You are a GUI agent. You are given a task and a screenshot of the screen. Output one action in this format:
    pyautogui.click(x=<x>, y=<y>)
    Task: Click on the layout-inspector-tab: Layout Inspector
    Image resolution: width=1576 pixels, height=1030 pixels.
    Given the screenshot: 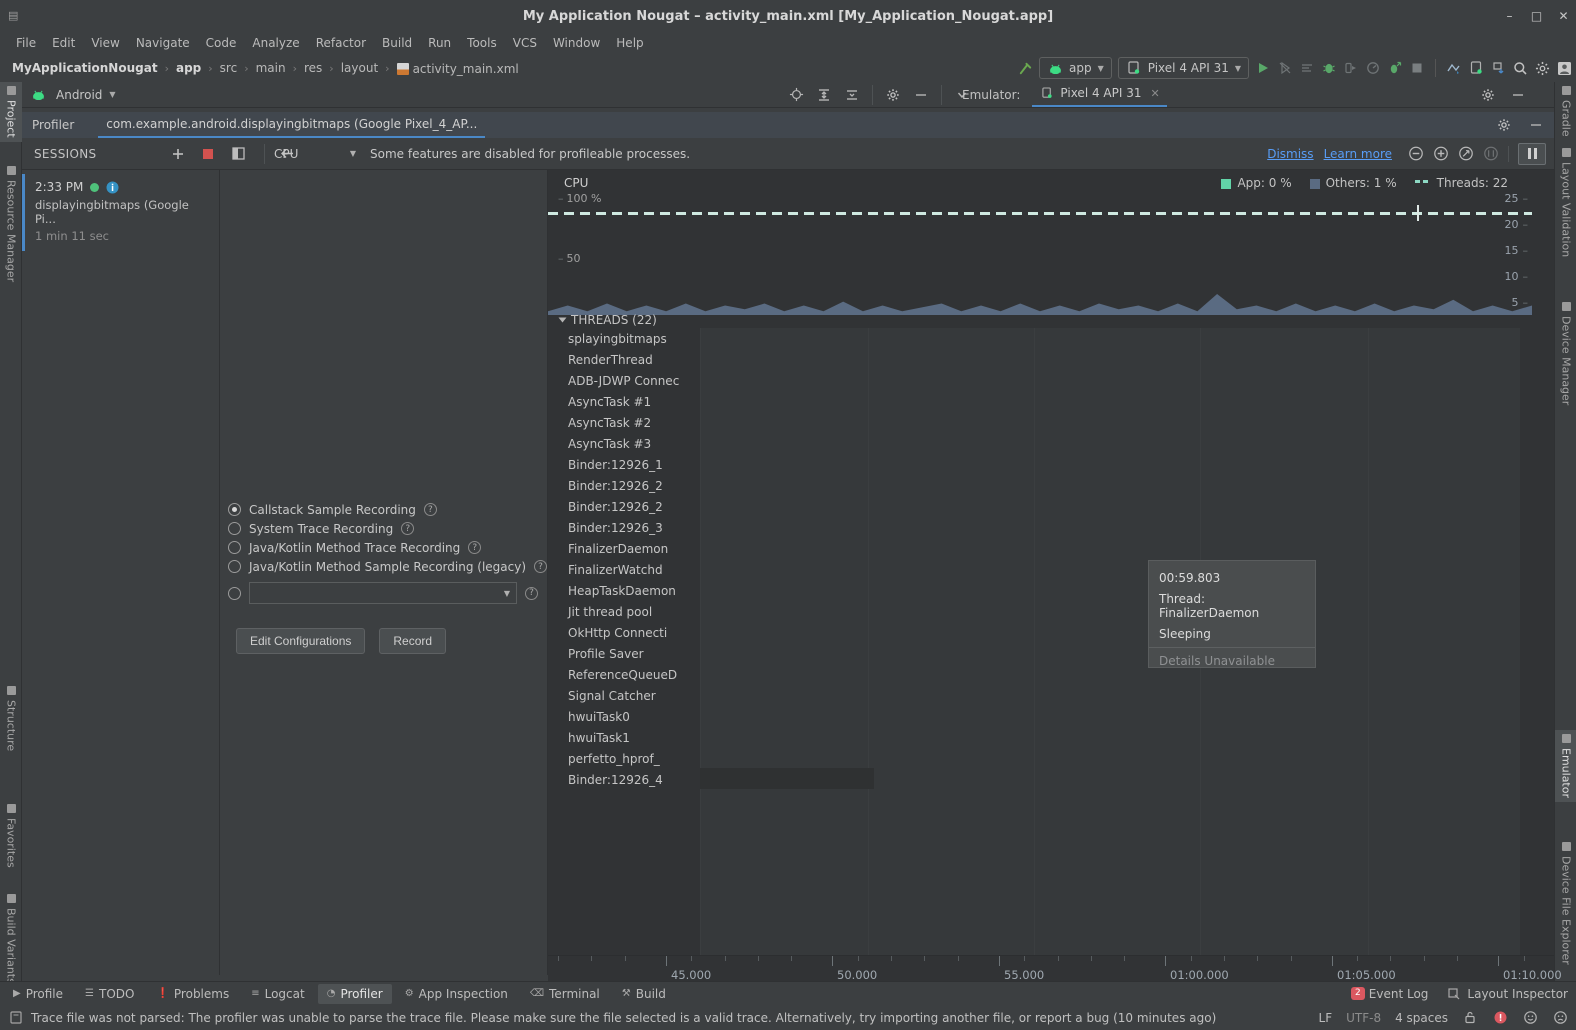 What is the action you would take?
    pyautogui.click(x=1507, y=994)
    